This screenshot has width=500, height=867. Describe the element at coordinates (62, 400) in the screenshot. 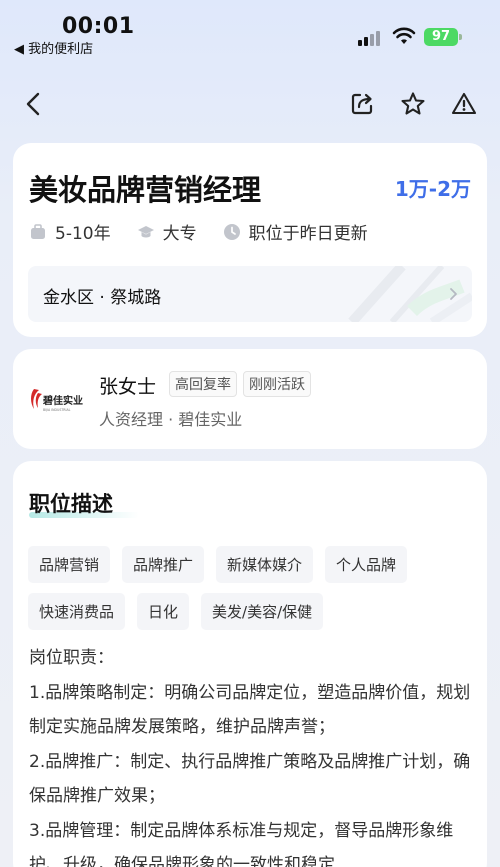

I see `company-logo-text: 碧佳实业` at that location.